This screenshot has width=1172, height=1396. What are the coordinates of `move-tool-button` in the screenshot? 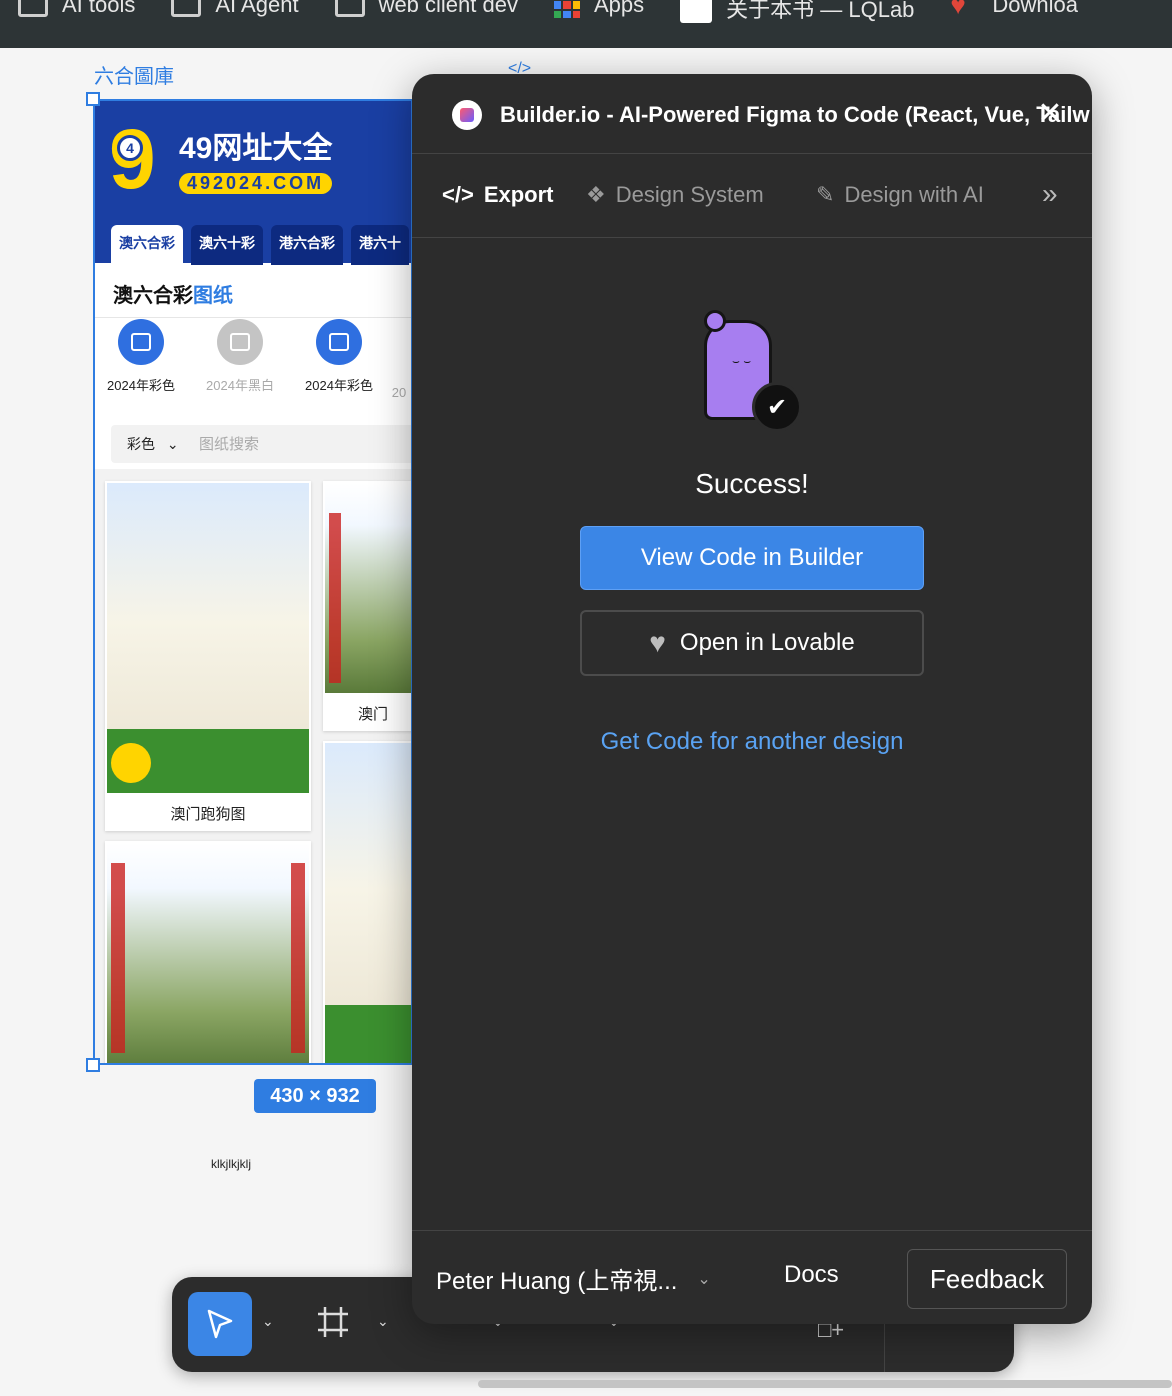 It's located at (220, 1324).